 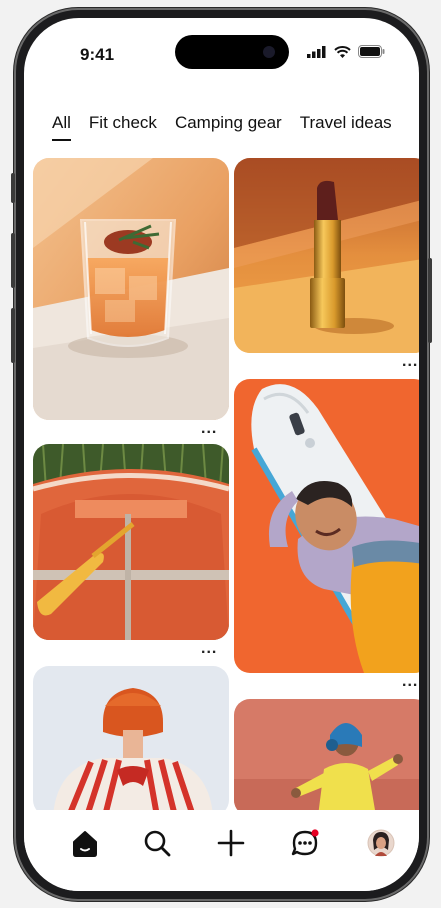 What do you see at coordinates (316, 51) in the screenshot?
I see `signal-icon` at bounding box center [316, 51].